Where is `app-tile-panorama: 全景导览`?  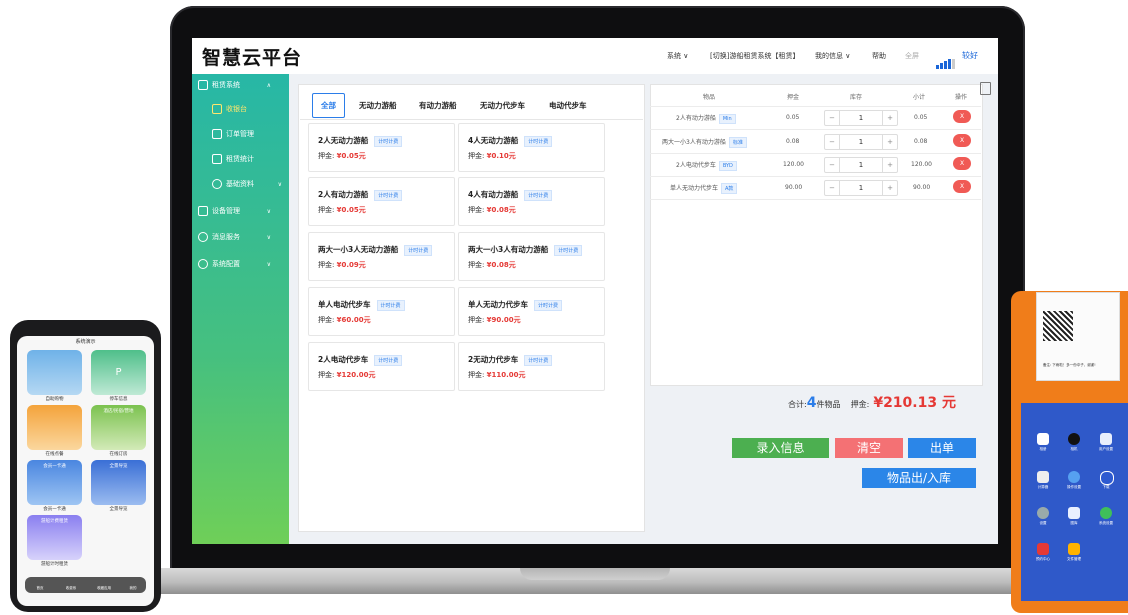 app-tile-panorama: 全景导览 is located at coordinates (118, 482).